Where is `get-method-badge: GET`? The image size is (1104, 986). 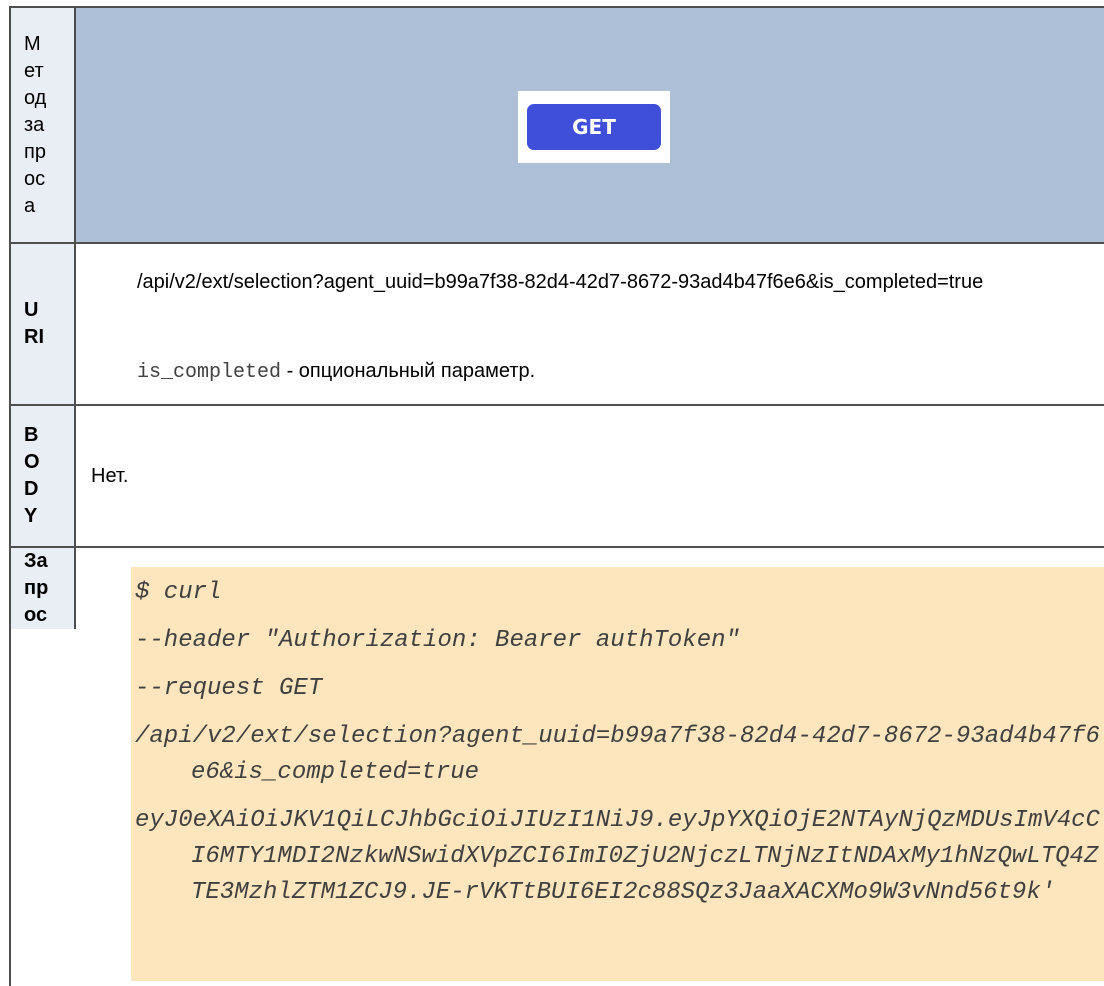 get-method-badge: GET is located at coordinates (594, 127).